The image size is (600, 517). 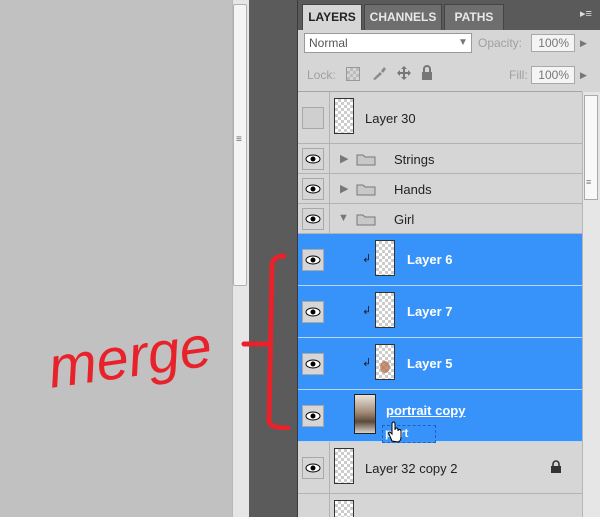 What do you see at coordinates (343, 218) in the screenshot?
I see `collapse-triangle-icon: ▼` at bounding box center [343, 218].